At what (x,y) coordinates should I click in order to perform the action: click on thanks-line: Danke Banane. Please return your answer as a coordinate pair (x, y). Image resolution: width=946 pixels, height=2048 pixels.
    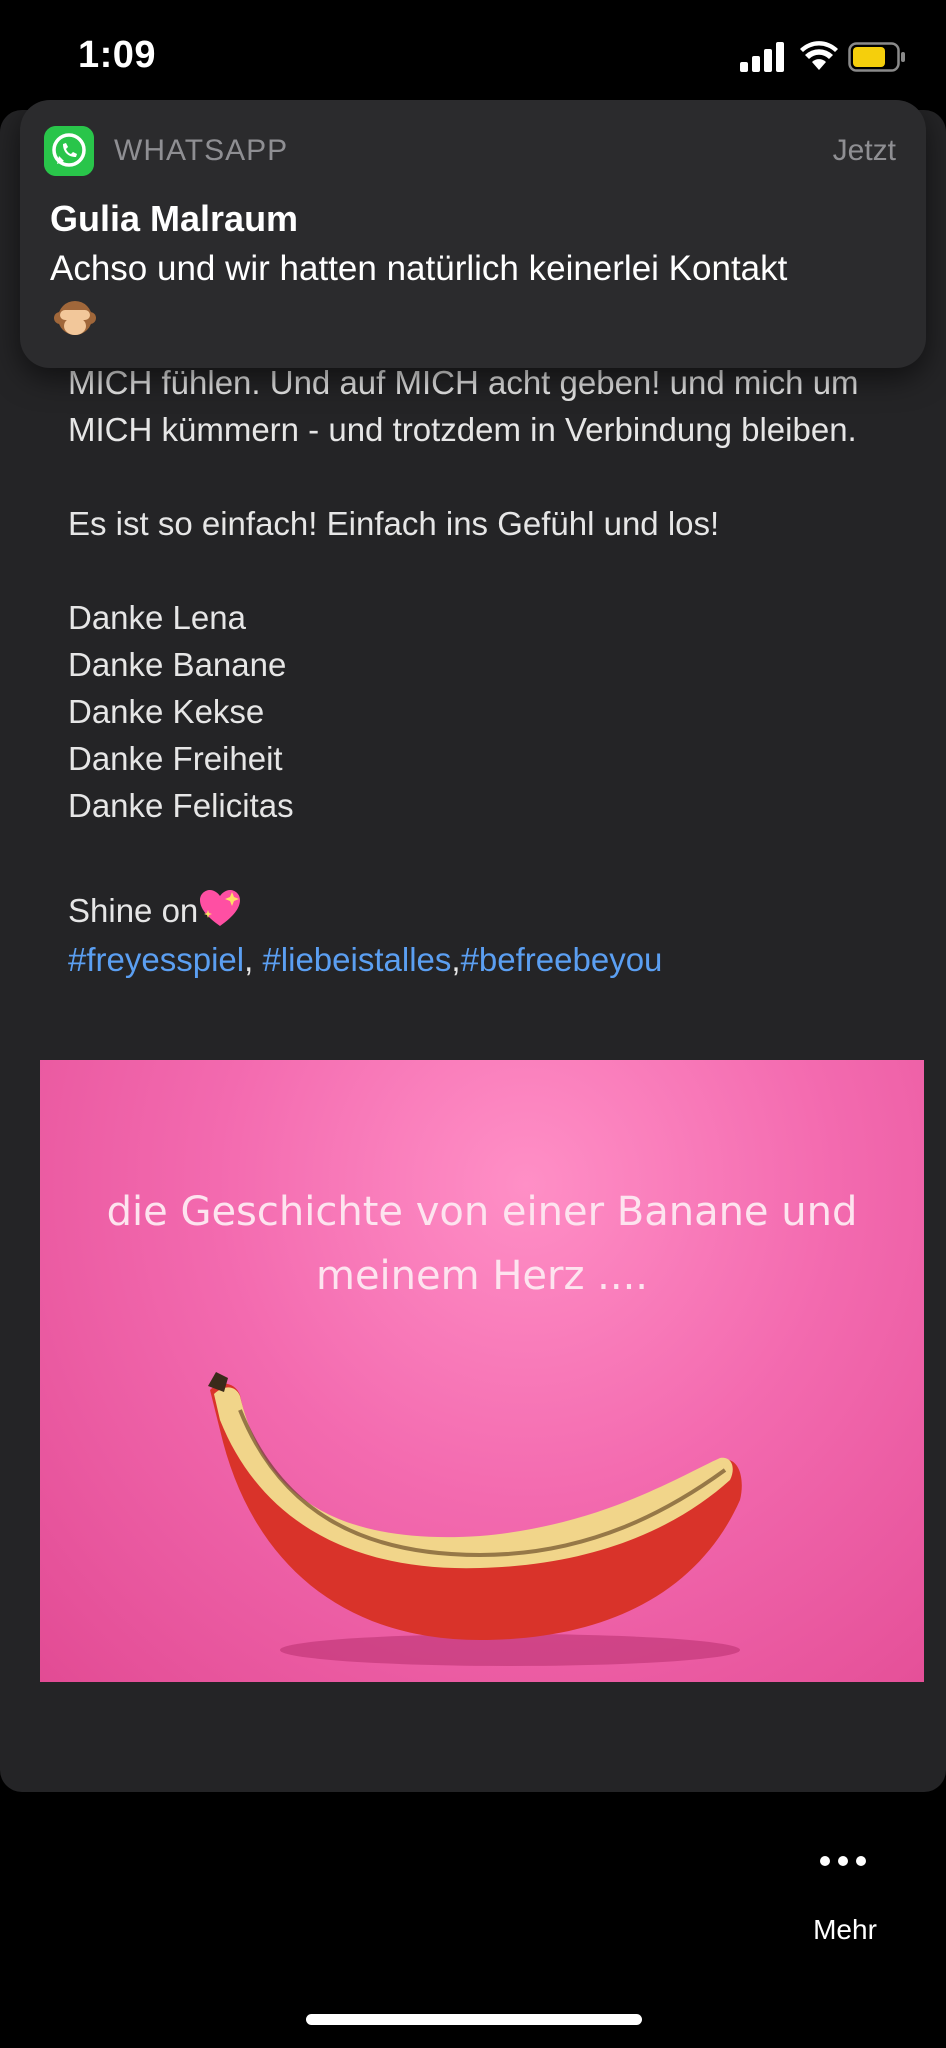
    Looking at the image, I should click on (177, 664).